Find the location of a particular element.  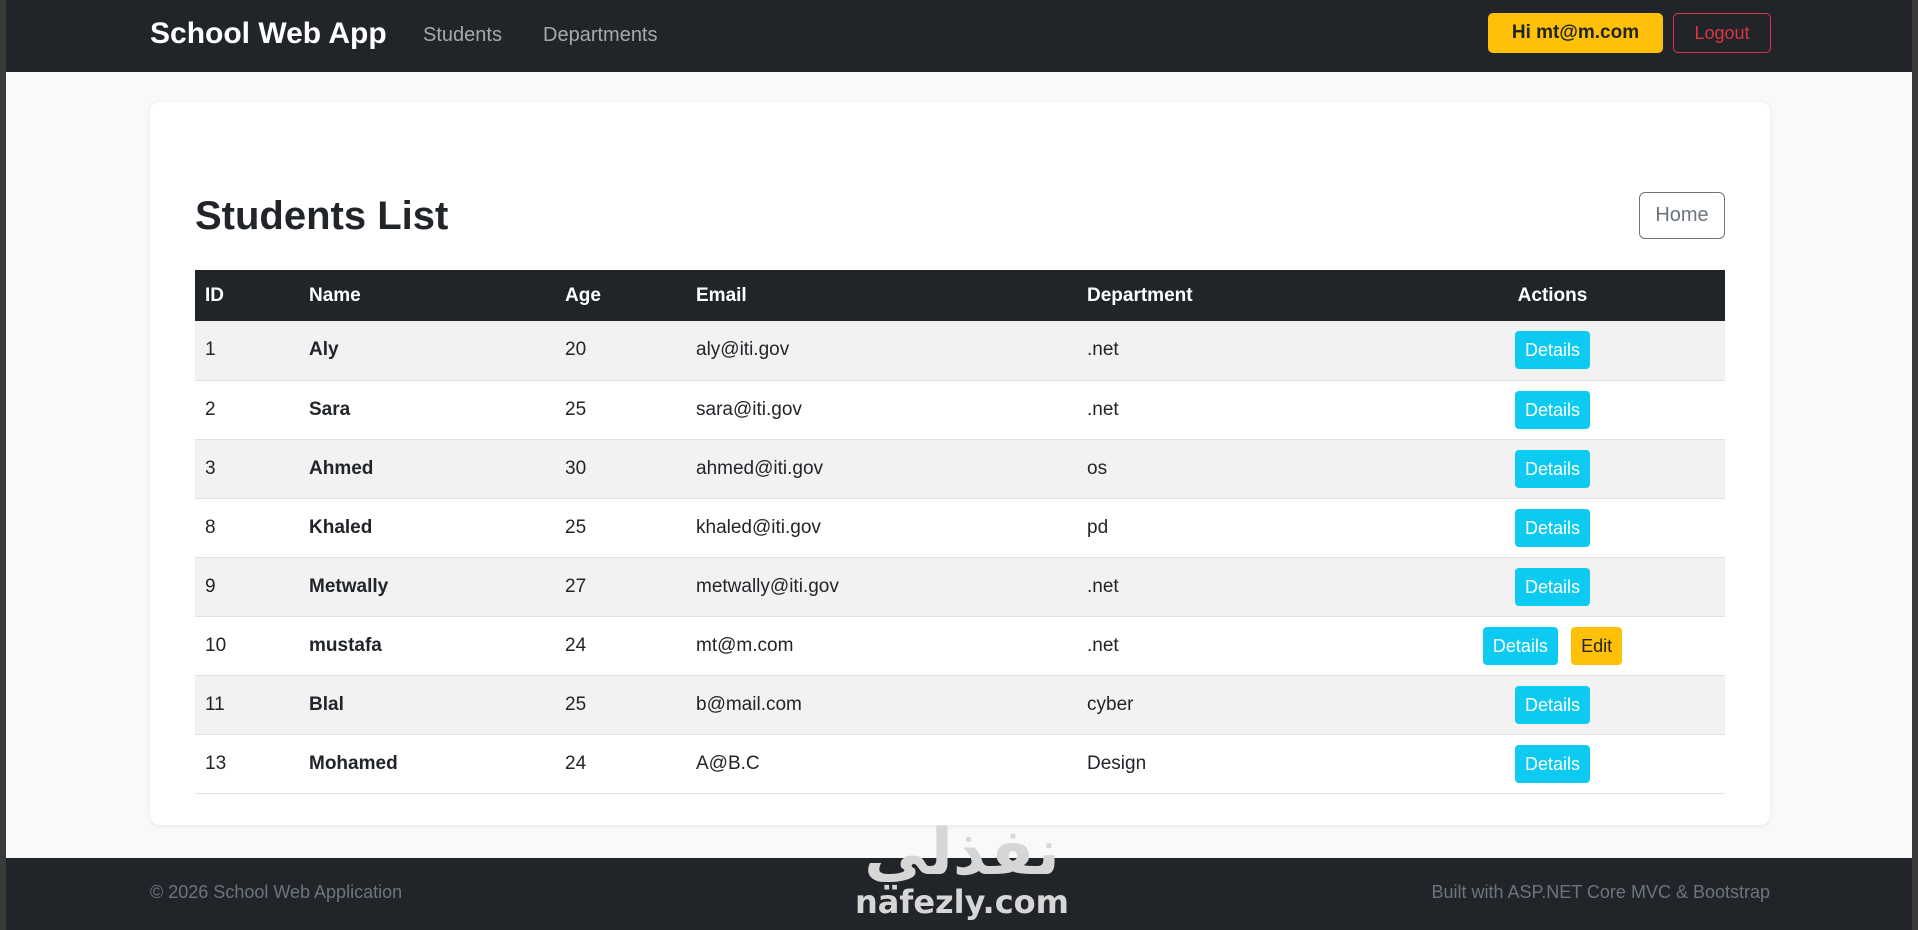

column-header-actions: Actions is located at coordinates (1552, 295).